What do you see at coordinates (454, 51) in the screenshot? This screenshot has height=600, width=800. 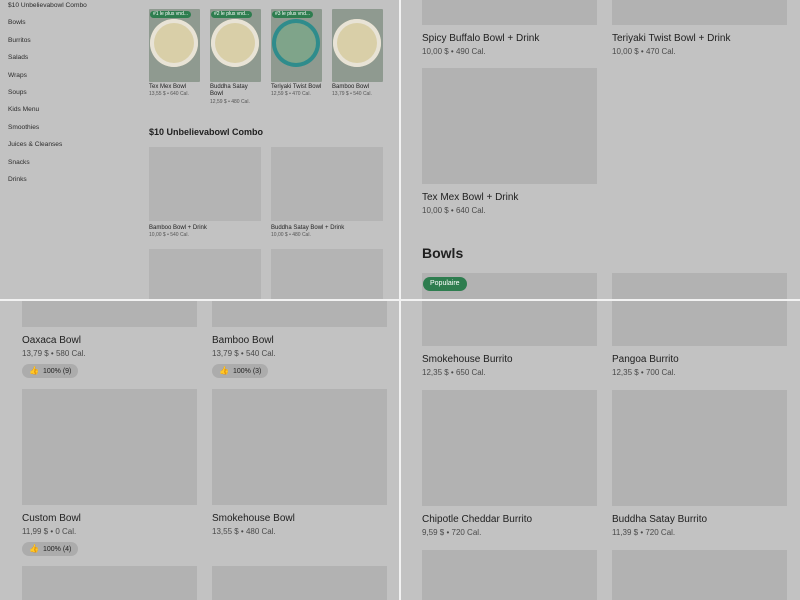 I see `item-price-cal: 10,00 $ • 490 Cal.` at bounding box center [454, 51].